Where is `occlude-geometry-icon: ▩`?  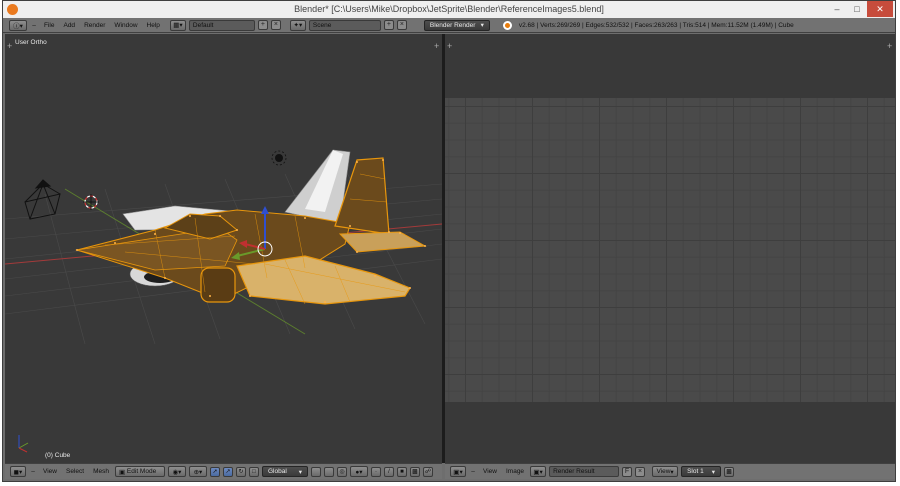
occlude-geometry-icon: ▩ is located at coordinates (414, 471).